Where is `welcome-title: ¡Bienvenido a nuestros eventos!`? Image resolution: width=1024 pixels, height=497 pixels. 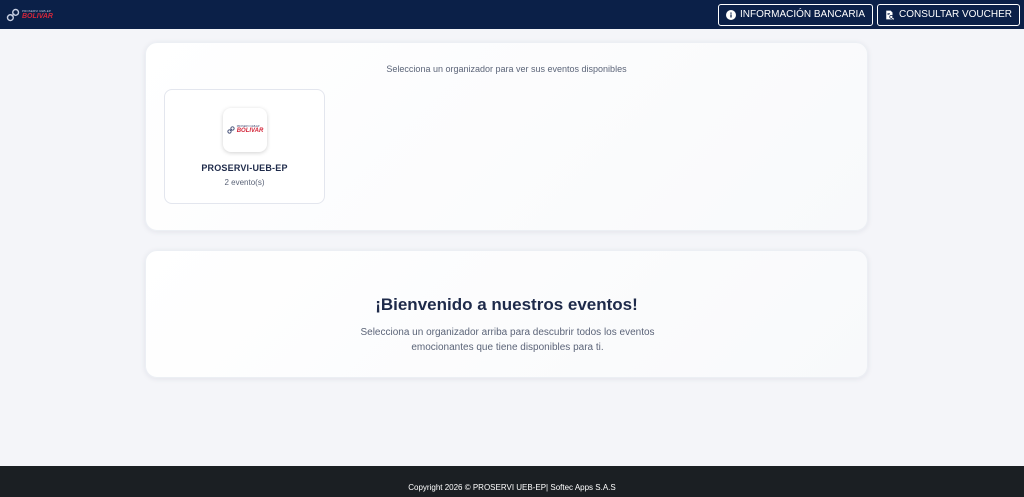
welcome-title: ¡Bienvenido a nuestros eventos! is located at coordinates (506, 304).